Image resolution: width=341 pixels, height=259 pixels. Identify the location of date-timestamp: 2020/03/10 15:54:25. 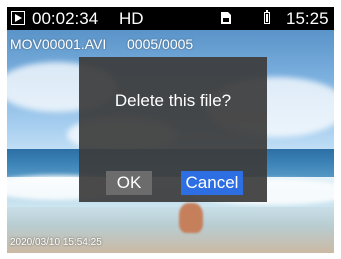
(56, 242).